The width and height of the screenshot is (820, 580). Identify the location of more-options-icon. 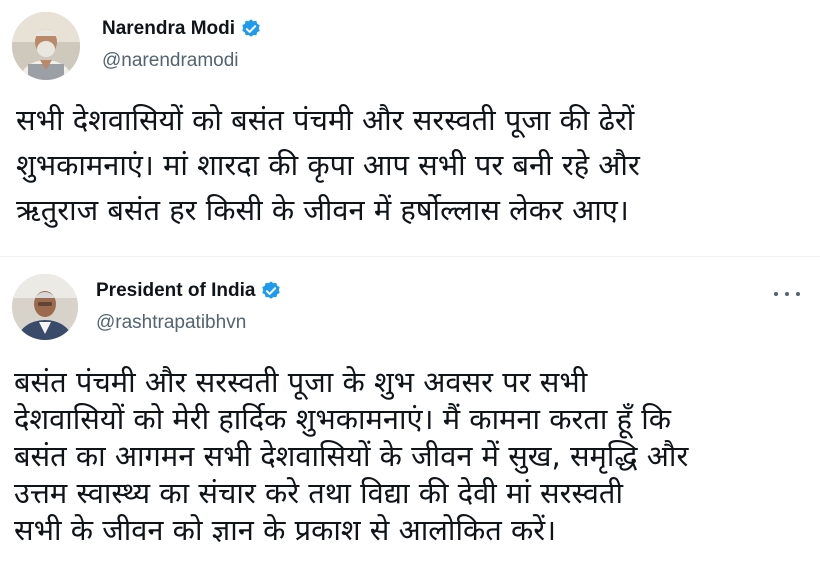
(787, 294).